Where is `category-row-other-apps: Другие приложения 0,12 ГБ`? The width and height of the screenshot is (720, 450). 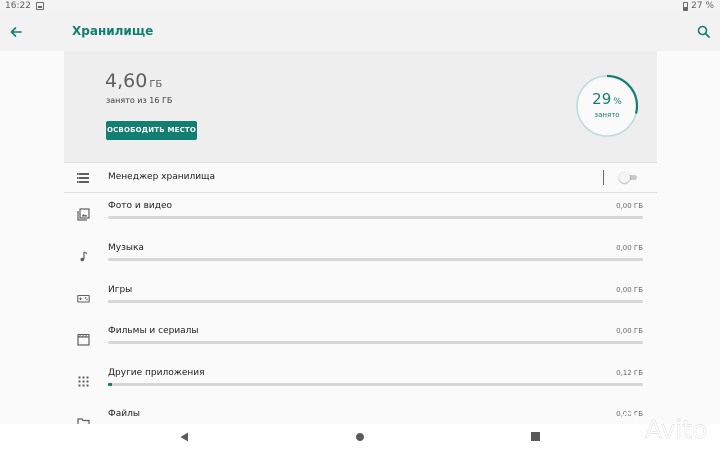 category-row-other-apps: Другие приложения 0,12 ГБ is located at coordinates (360, 383).